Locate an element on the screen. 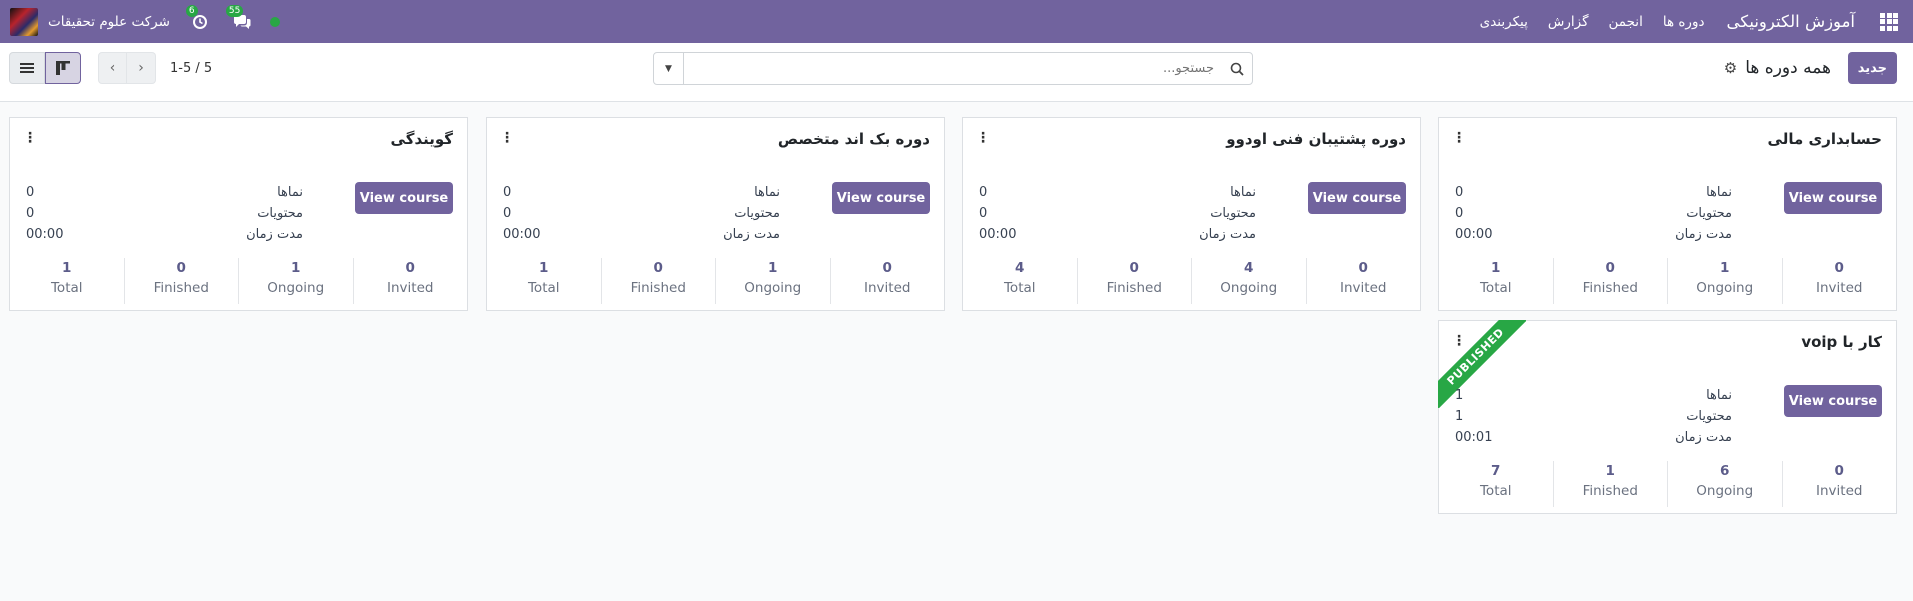 The image size is (1913, 601). attendee-stats: 7 Total 1 Finished 6 Ongoing 0 Invited is located at coordinates (1667, 484).